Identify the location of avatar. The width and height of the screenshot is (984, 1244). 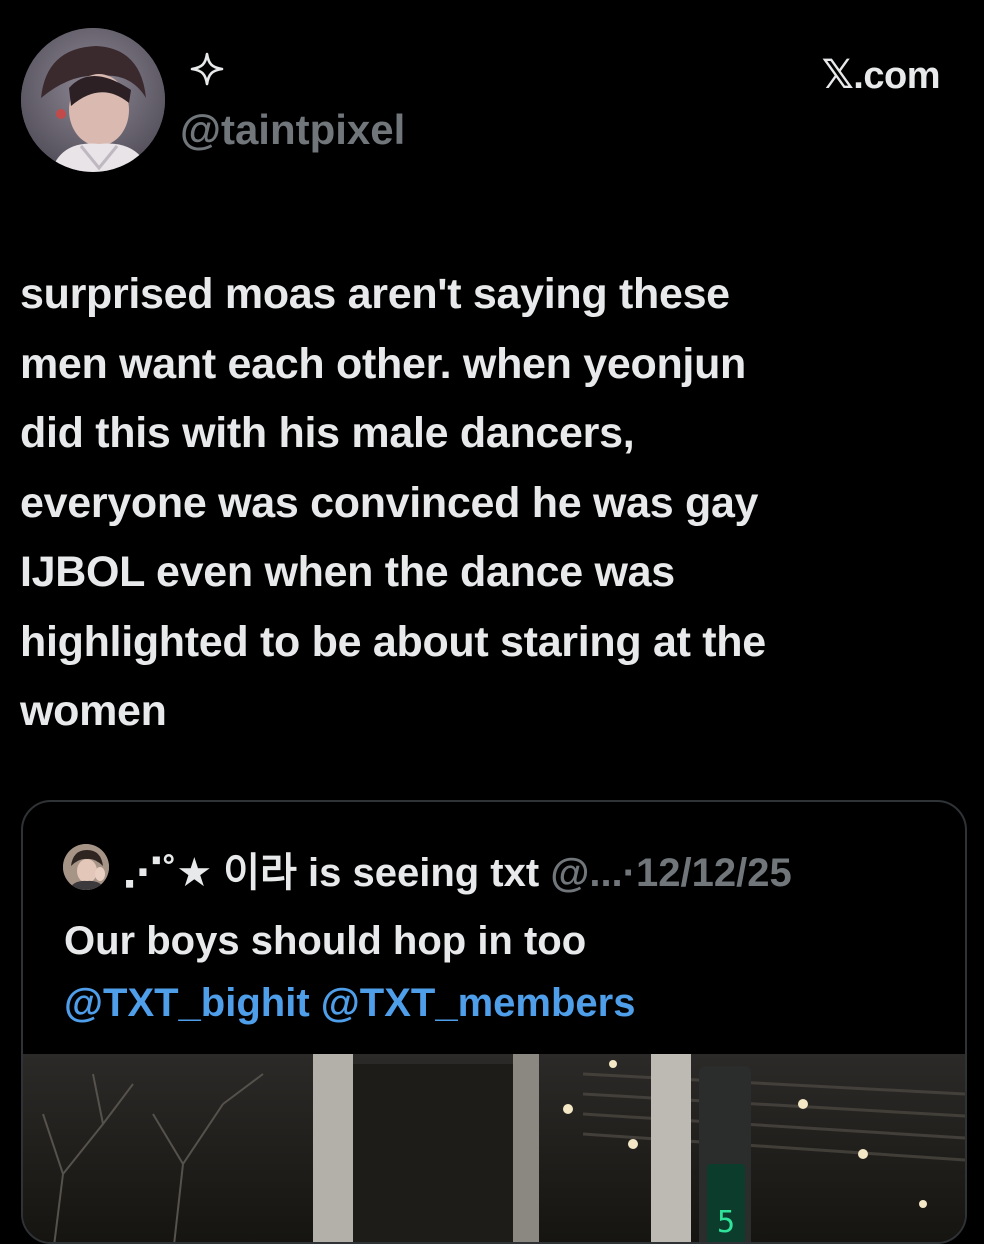
(93, 100).